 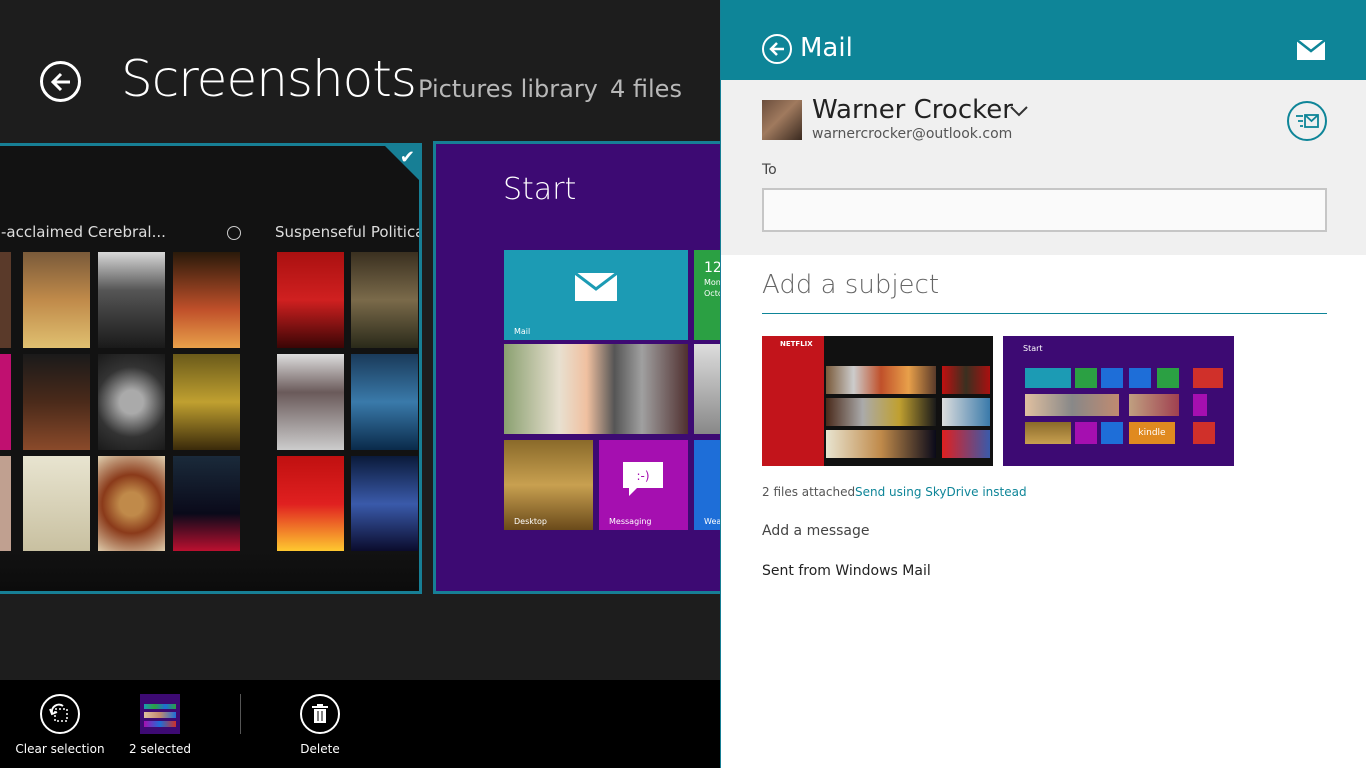 I want to click on weather-tile: Wea, so click(x=707, y=485).